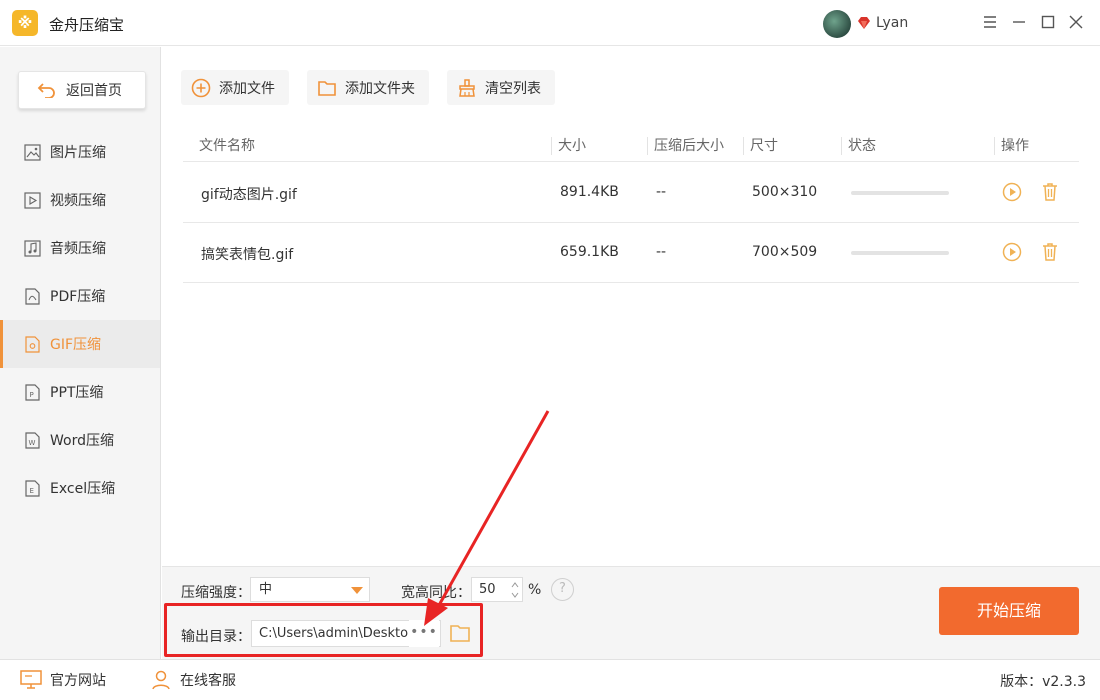 This screenshot has width=1100, height=700. I want to click on maximize-icon, so click(1048, 22).